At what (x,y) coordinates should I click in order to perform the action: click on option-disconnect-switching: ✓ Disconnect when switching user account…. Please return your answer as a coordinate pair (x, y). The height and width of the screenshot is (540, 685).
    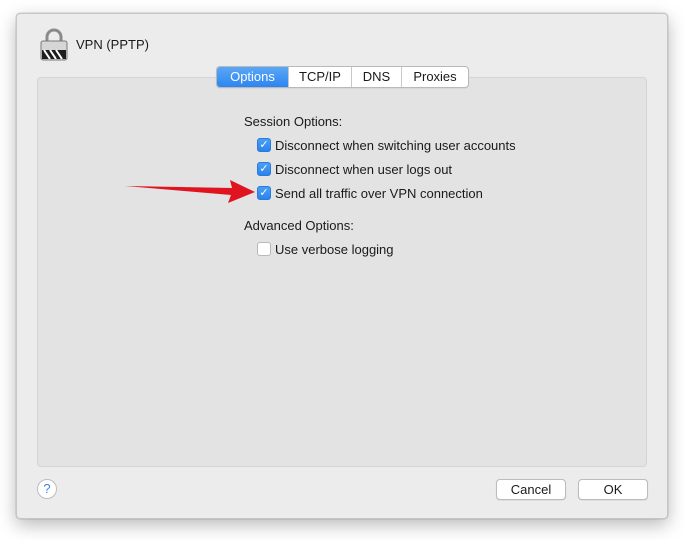
    Looking at the image, I should click on (386, 145).